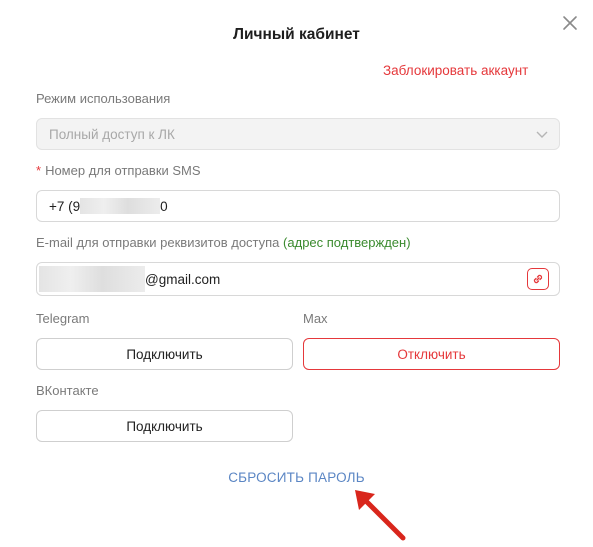 The height and width of the screenshot is (547, 593). Describe the element at coordinates (39, 170) in the screenshot. I see `required-mark: *` at that location.